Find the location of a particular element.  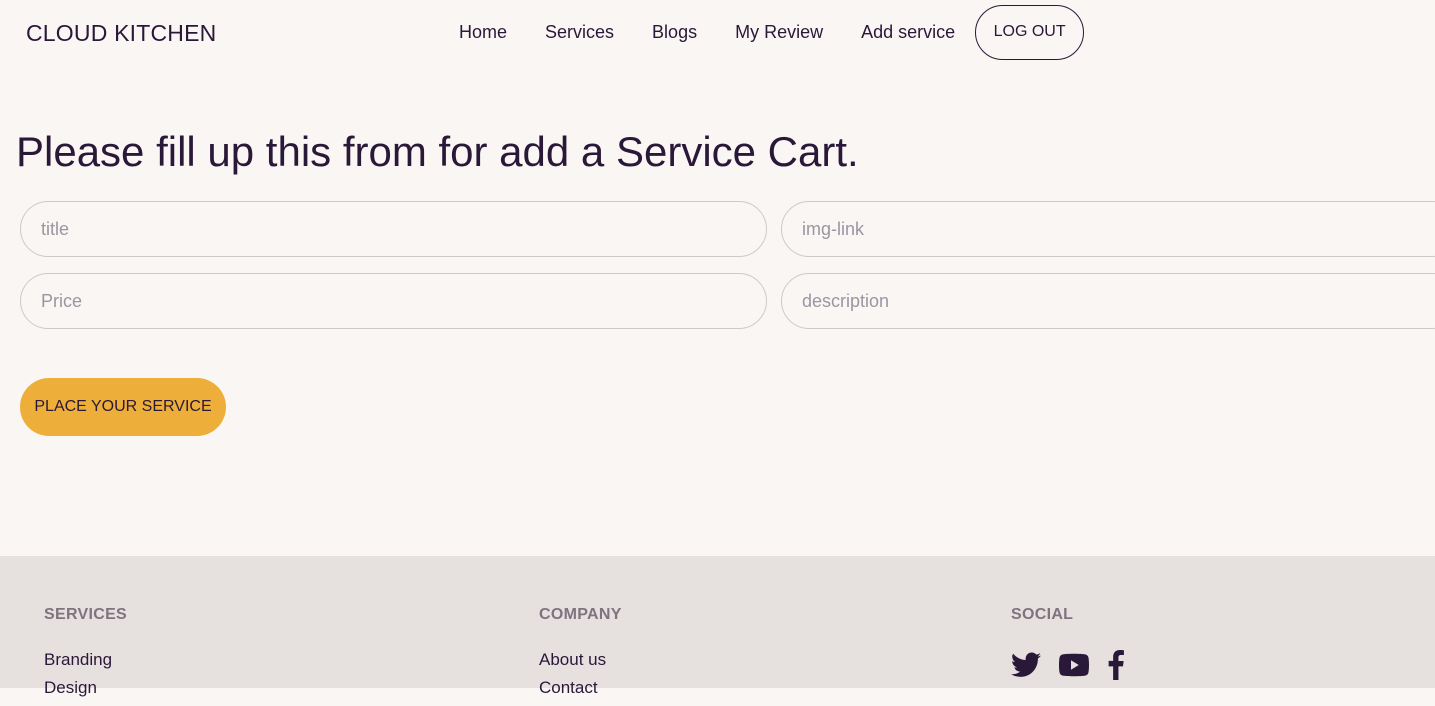

twitter-icon is located at coordinates (1026, 667).